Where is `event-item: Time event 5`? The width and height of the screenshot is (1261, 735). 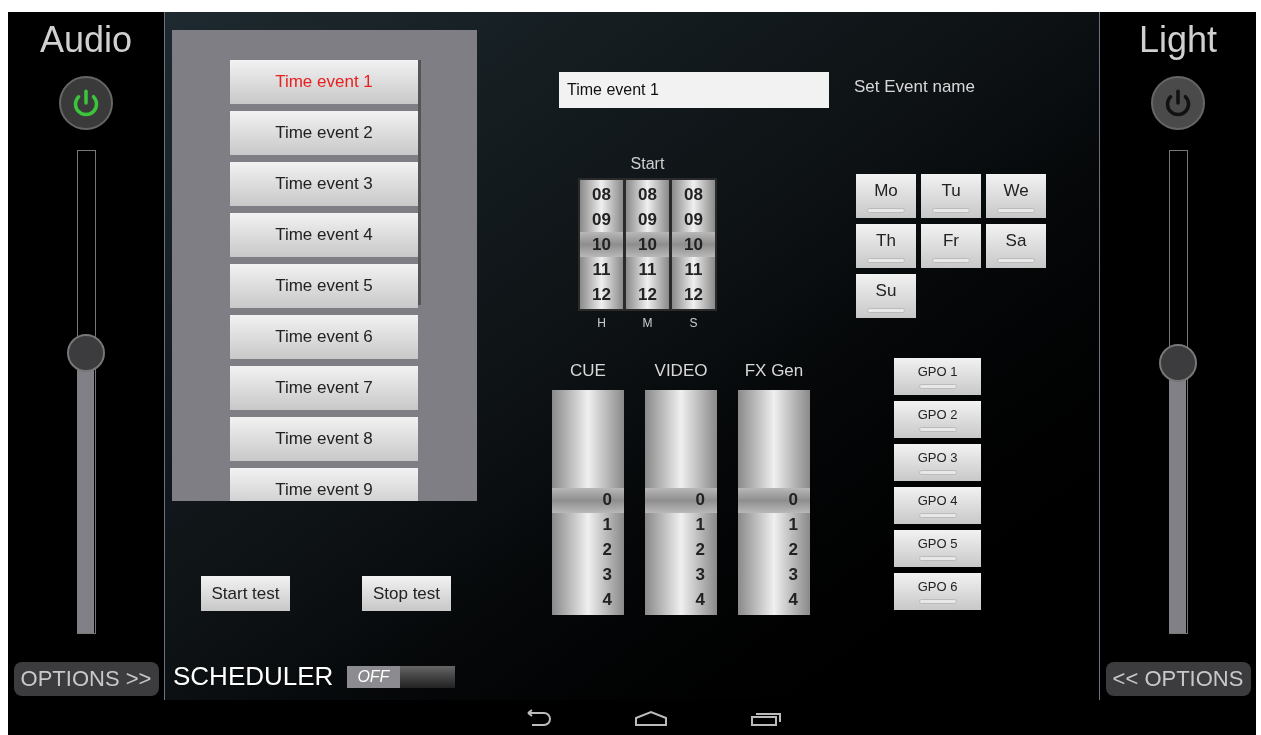 event-item: Time event 5 is located at coordinates (324, 286).